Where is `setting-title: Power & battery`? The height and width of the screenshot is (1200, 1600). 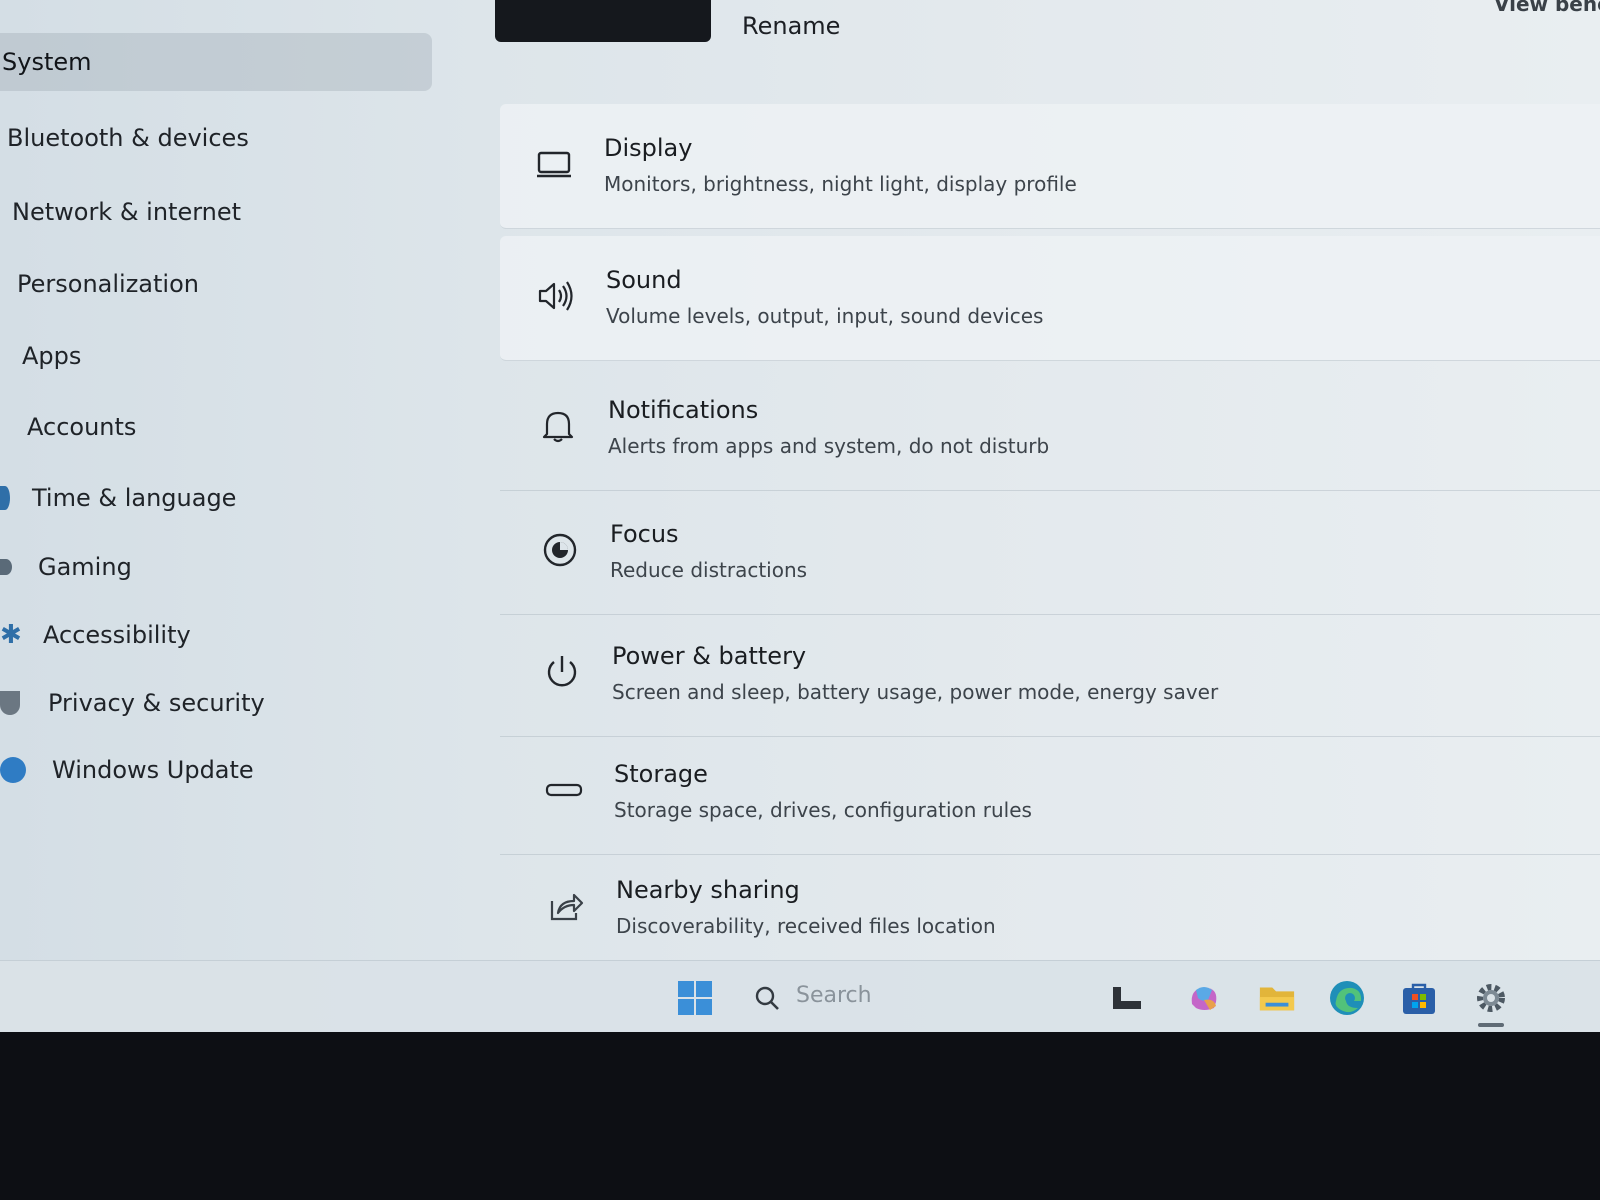
setting-title: Power & battery is located at coordinates (709, 656).